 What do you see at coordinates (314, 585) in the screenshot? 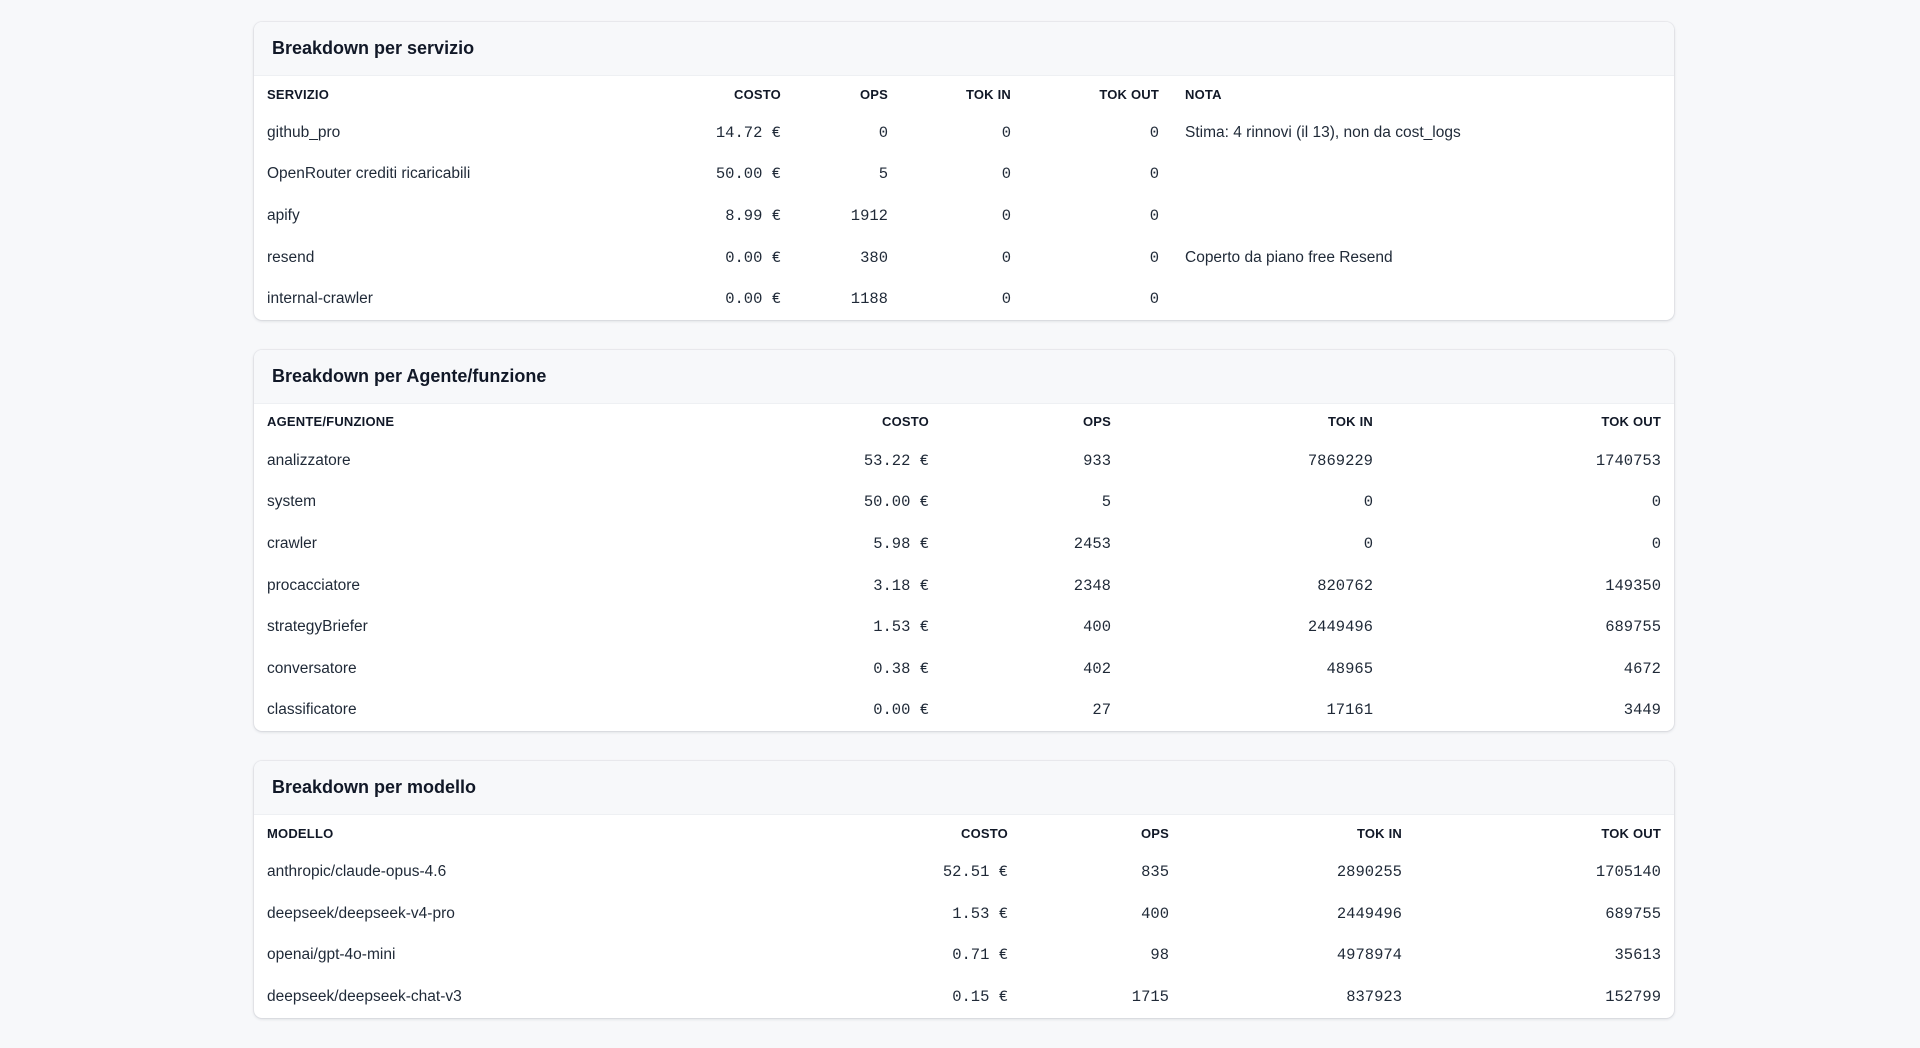
I see `agent-name: procacciatore` at bounding box center [314, 585].